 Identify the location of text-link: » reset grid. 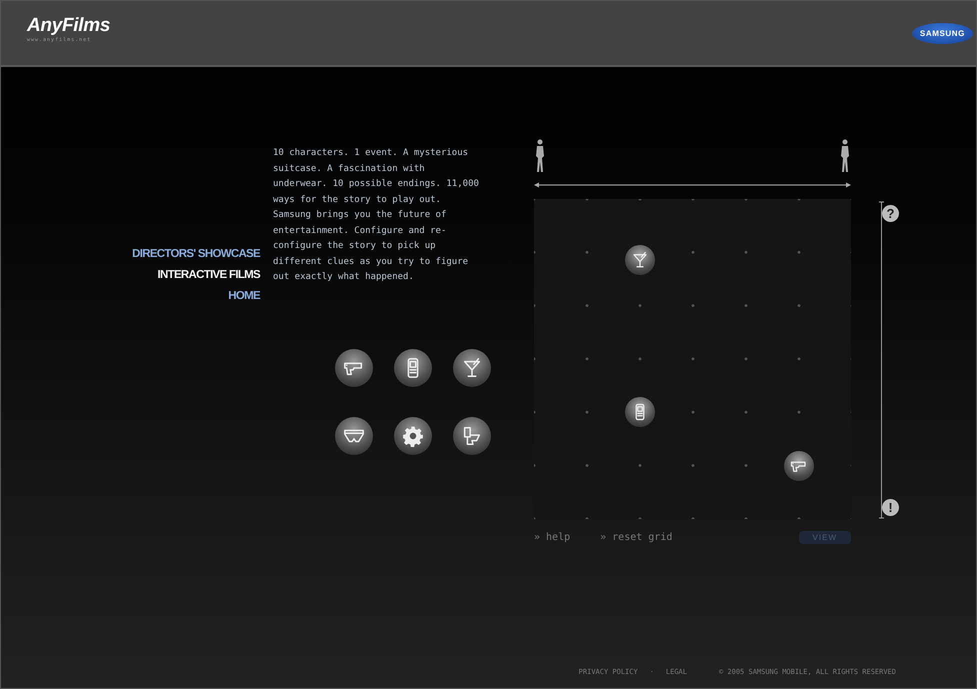
(636, 537).